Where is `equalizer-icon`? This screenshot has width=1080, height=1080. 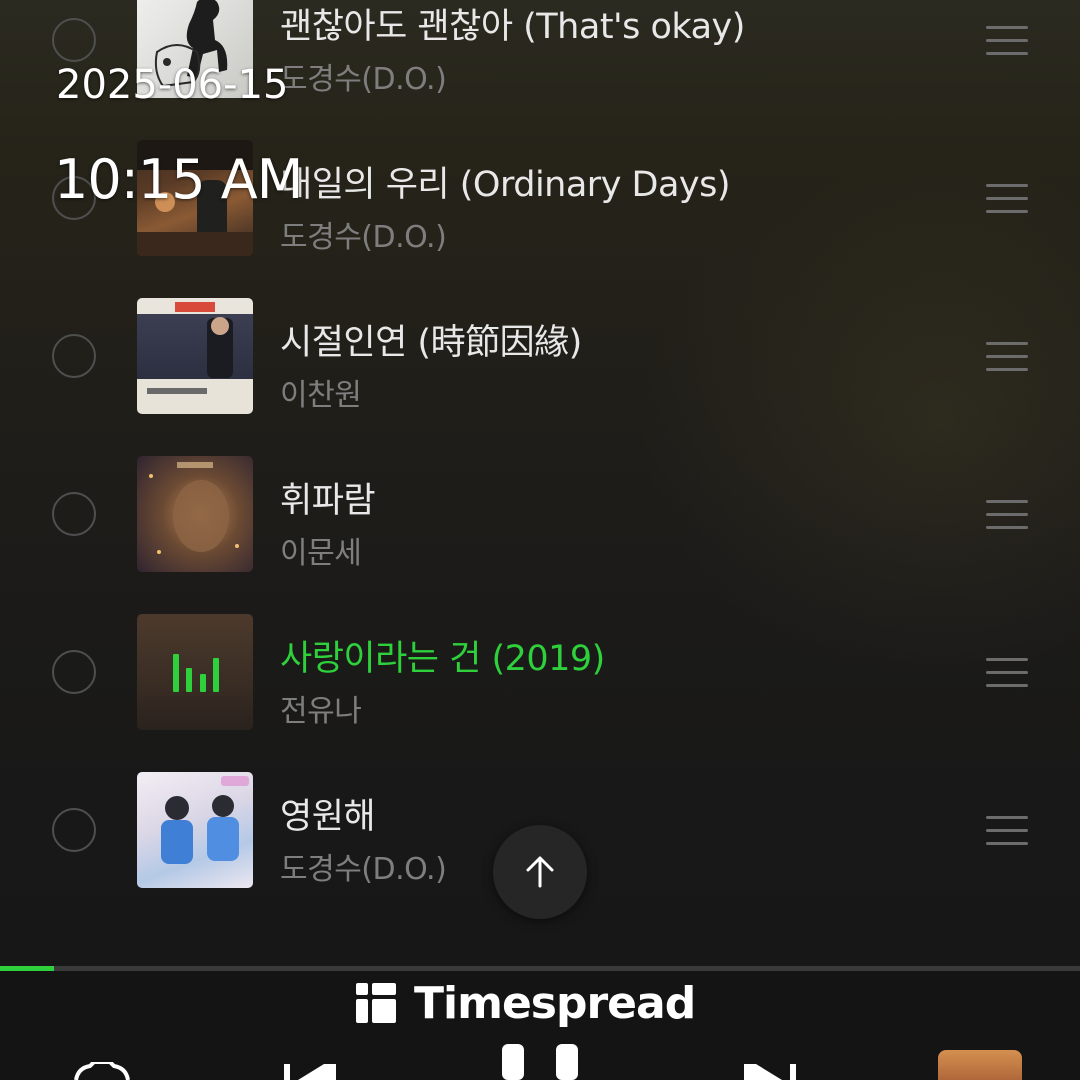 equalizer-icon is located at coordinates (196, 673).